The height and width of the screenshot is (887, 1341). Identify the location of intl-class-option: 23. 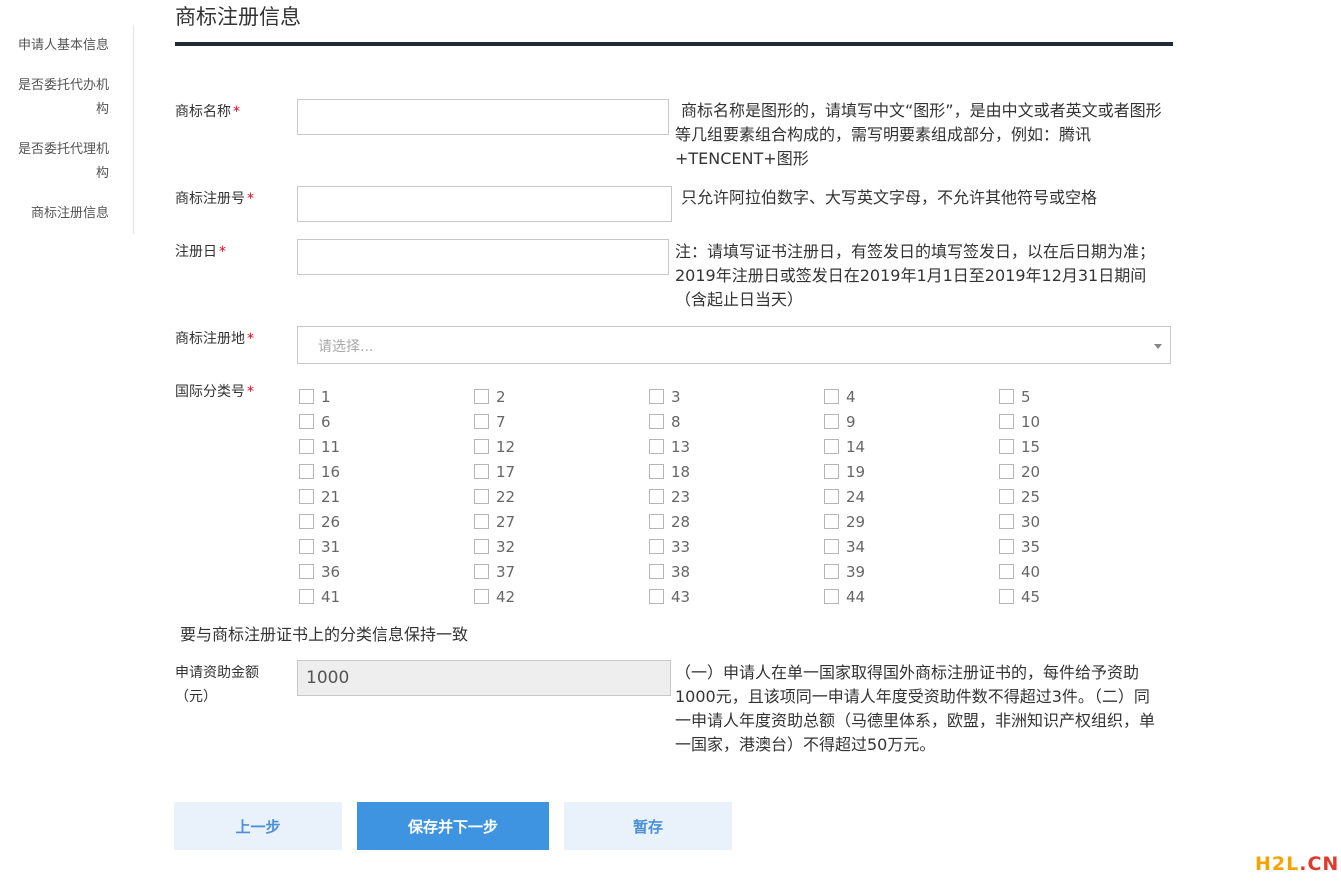
(736, 496).